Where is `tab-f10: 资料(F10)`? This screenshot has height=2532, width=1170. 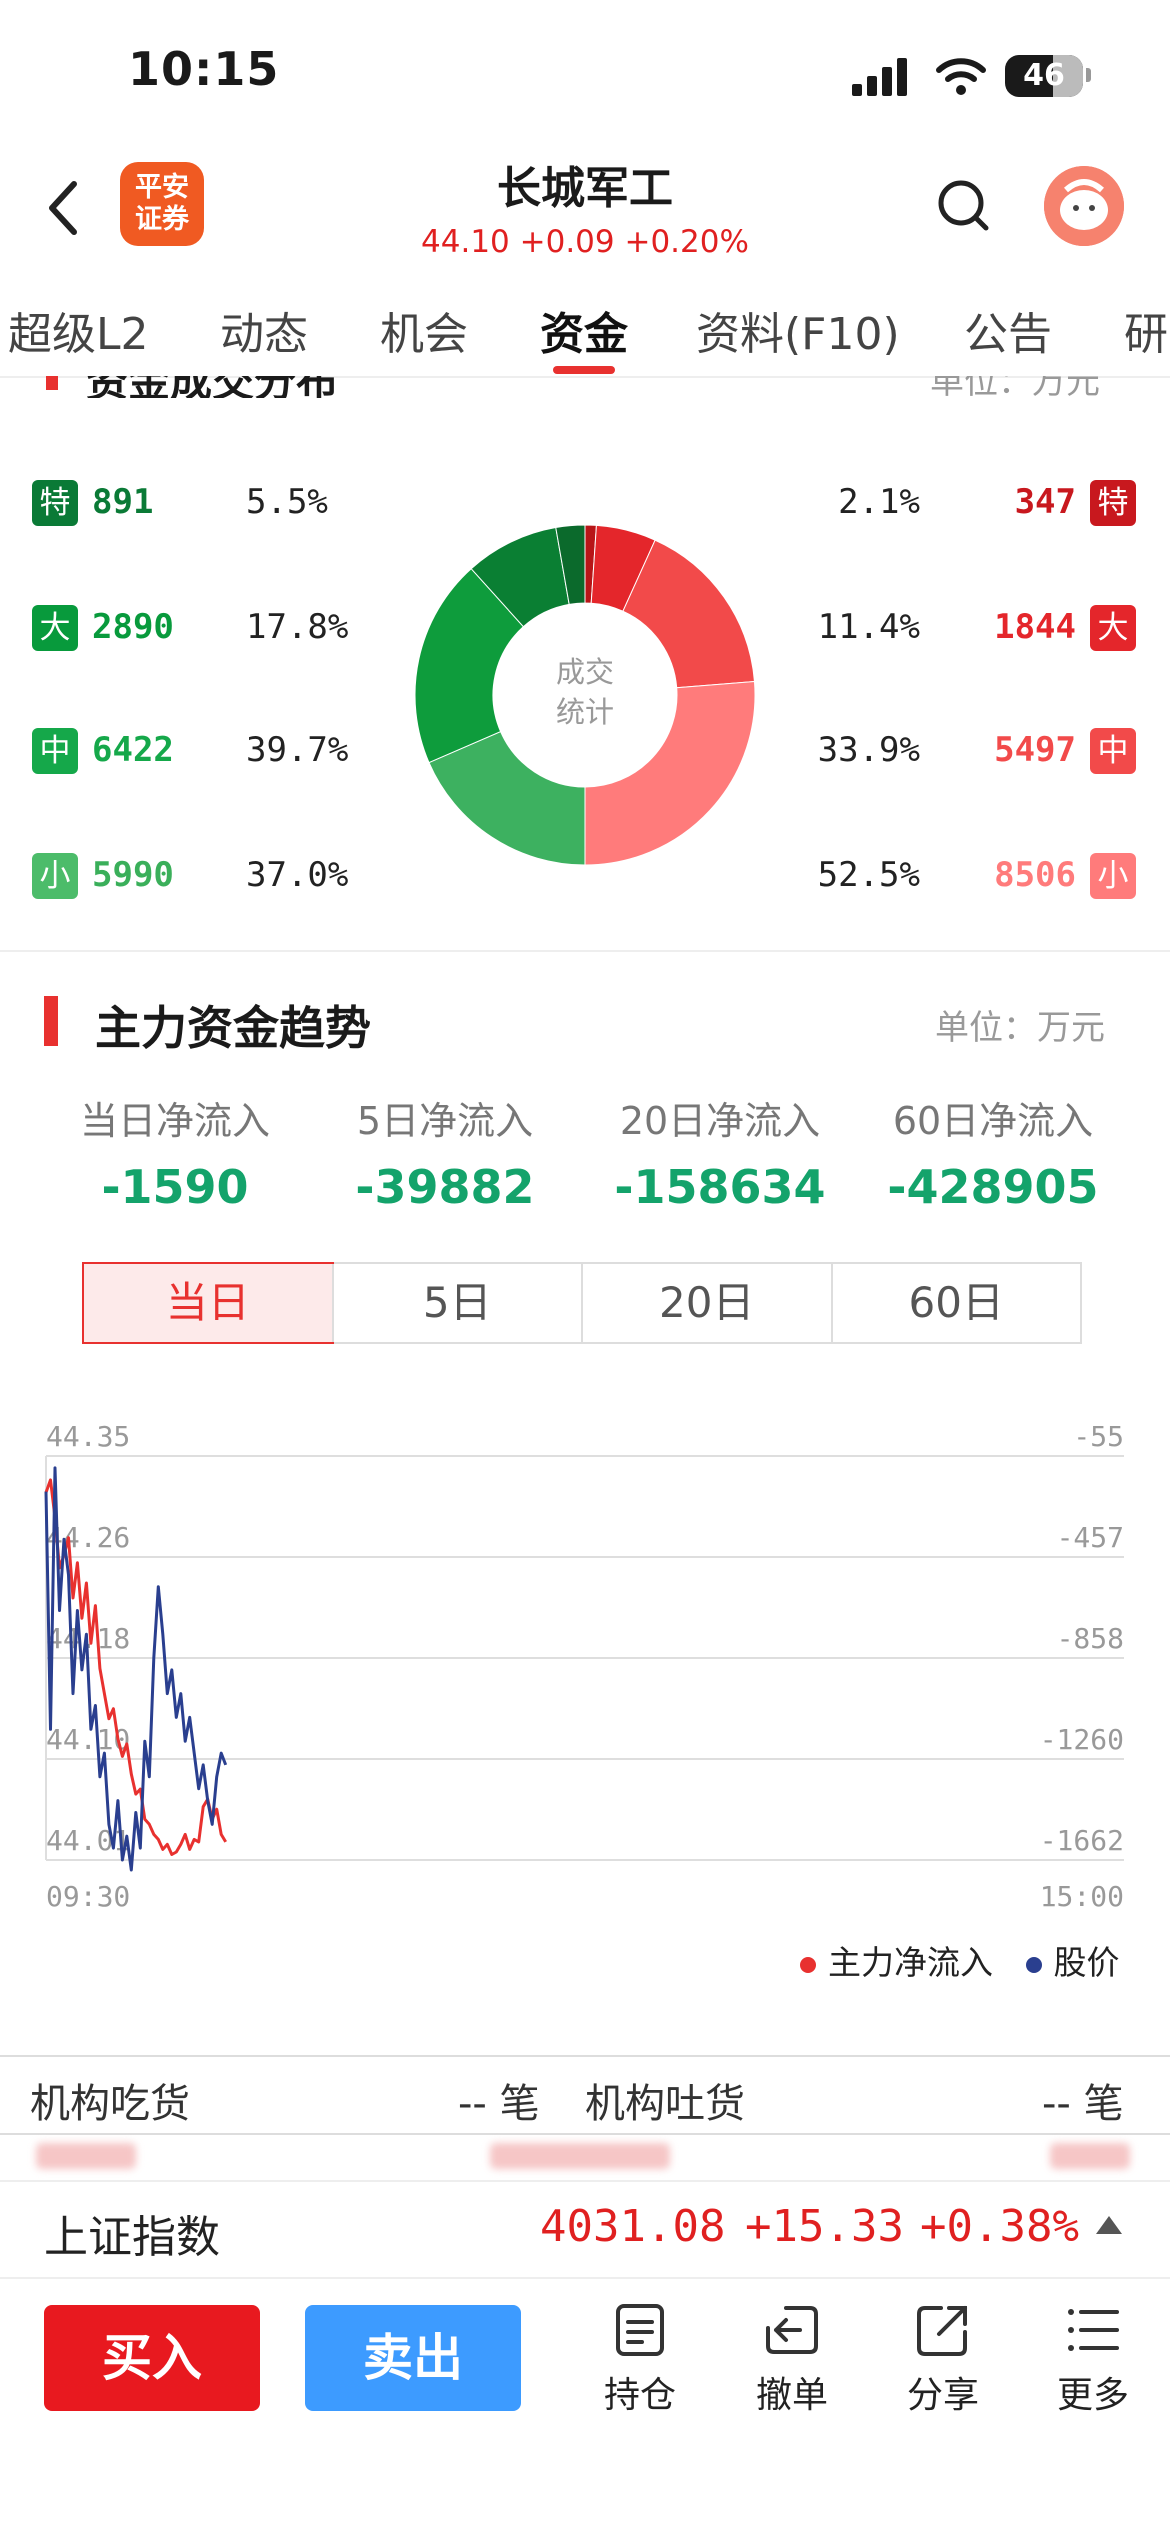 tab-f10: 资料(F10) is located at coordinates (798, 330).